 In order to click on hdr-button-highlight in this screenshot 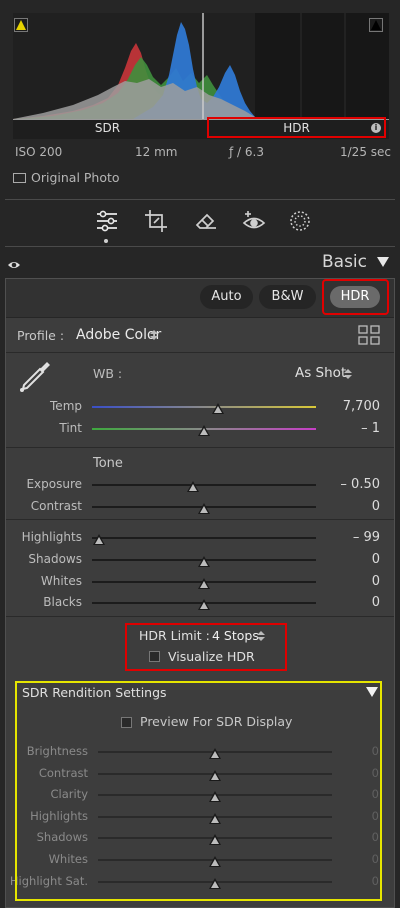, I will do `click(355, 297)`.